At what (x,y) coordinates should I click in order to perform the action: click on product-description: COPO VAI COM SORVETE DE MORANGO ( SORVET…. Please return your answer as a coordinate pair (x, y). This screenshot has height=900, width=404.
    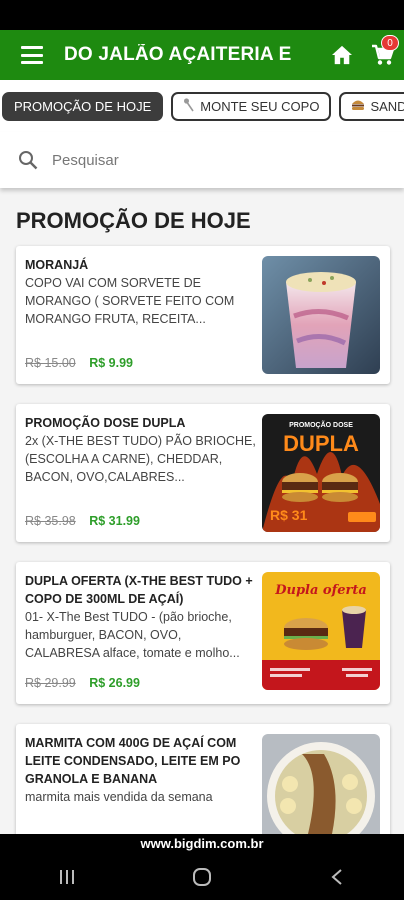
    Looking at the image, I should click on (130, 301).